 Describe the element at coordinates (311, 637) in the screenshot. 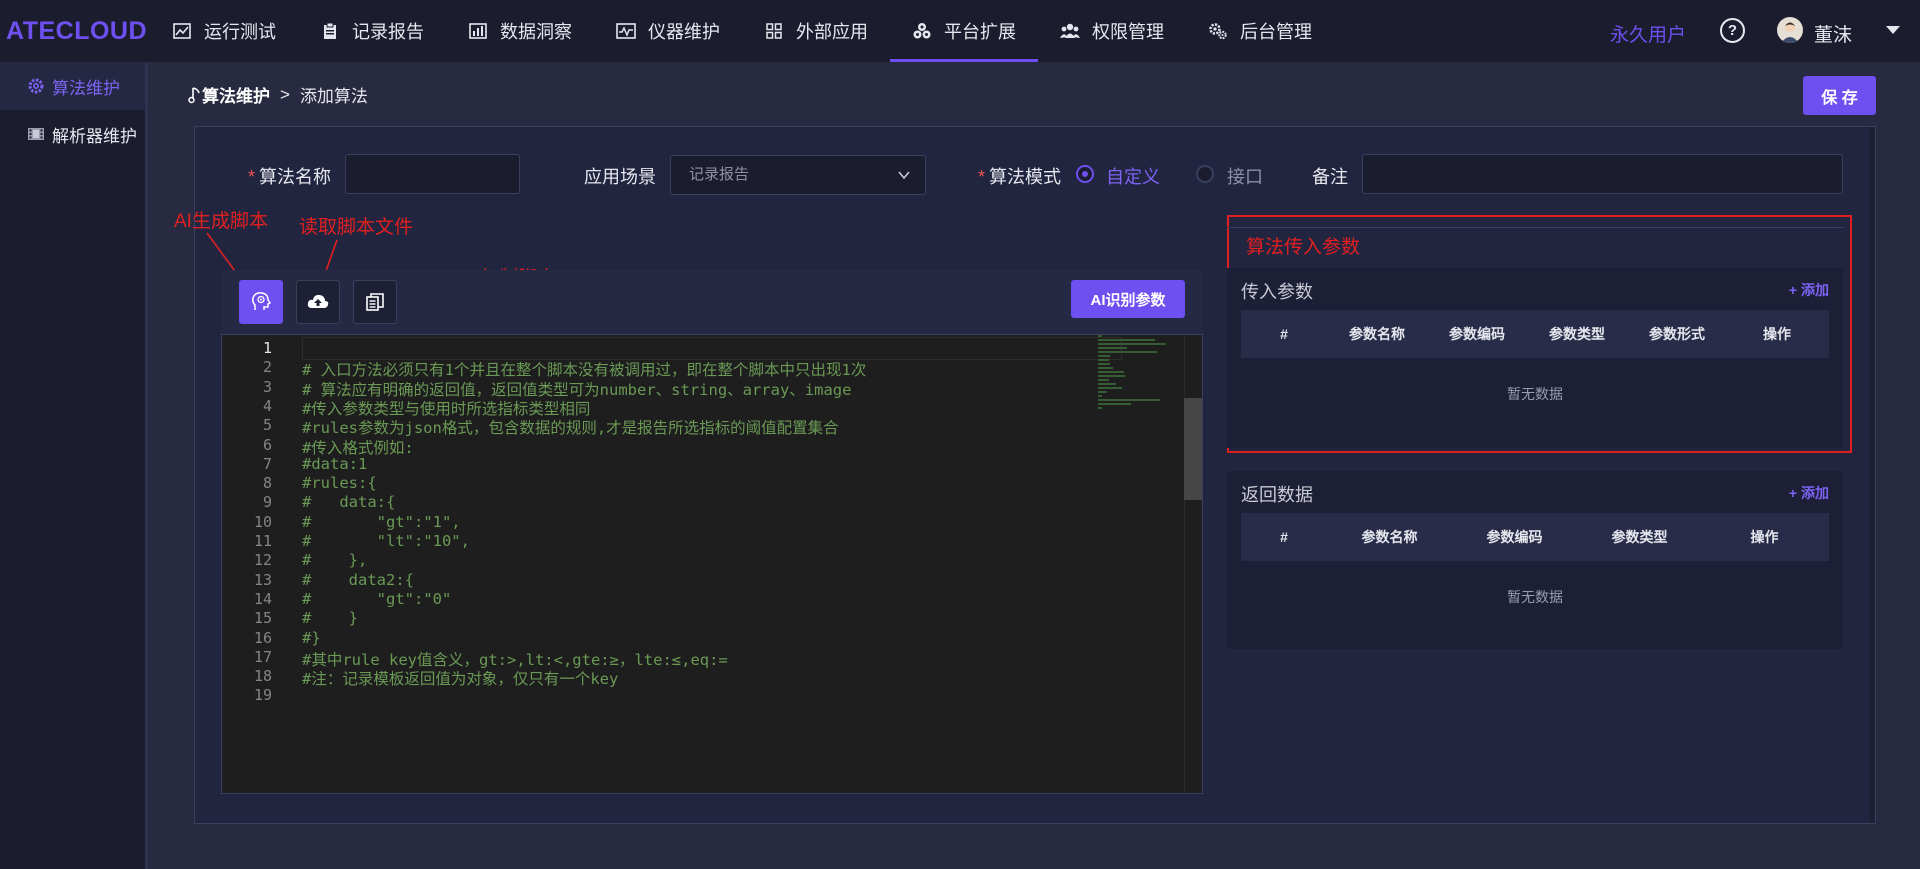

I see `code-line: #}` at that location.